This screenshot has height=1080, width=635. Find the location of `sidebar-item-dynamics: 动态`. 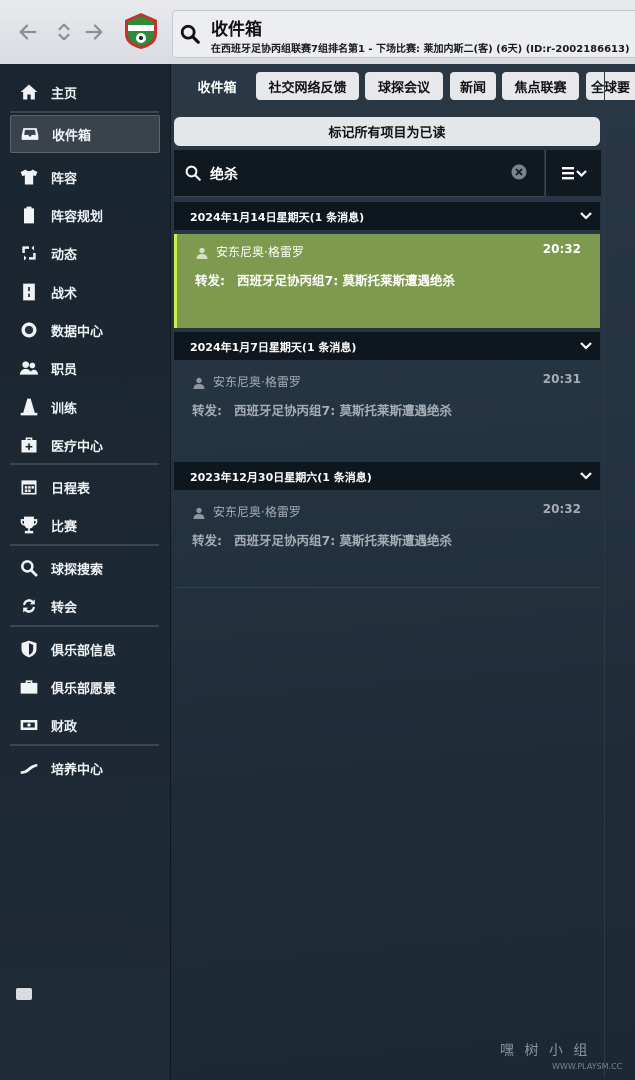

sidebar-item-dynamics: 动态 is located at coordinates (84, 253).